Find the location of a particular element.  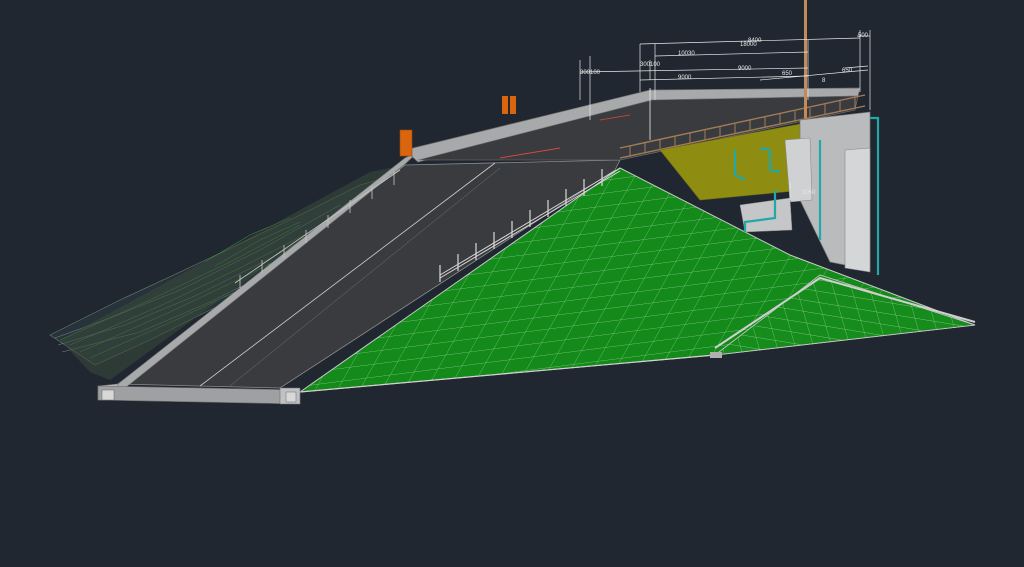

lighting-pole is located at coordinates (805, 59).